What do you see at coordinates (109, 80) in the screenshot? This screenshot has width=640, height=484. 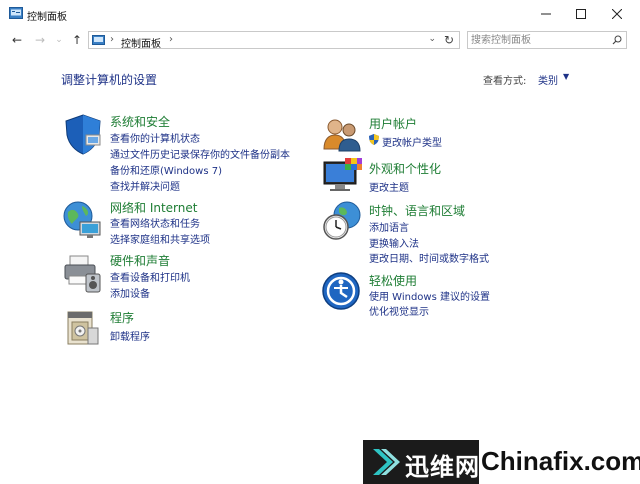 I see `page-heading: 调整计算机的设置` at bounding box center [109, 80].